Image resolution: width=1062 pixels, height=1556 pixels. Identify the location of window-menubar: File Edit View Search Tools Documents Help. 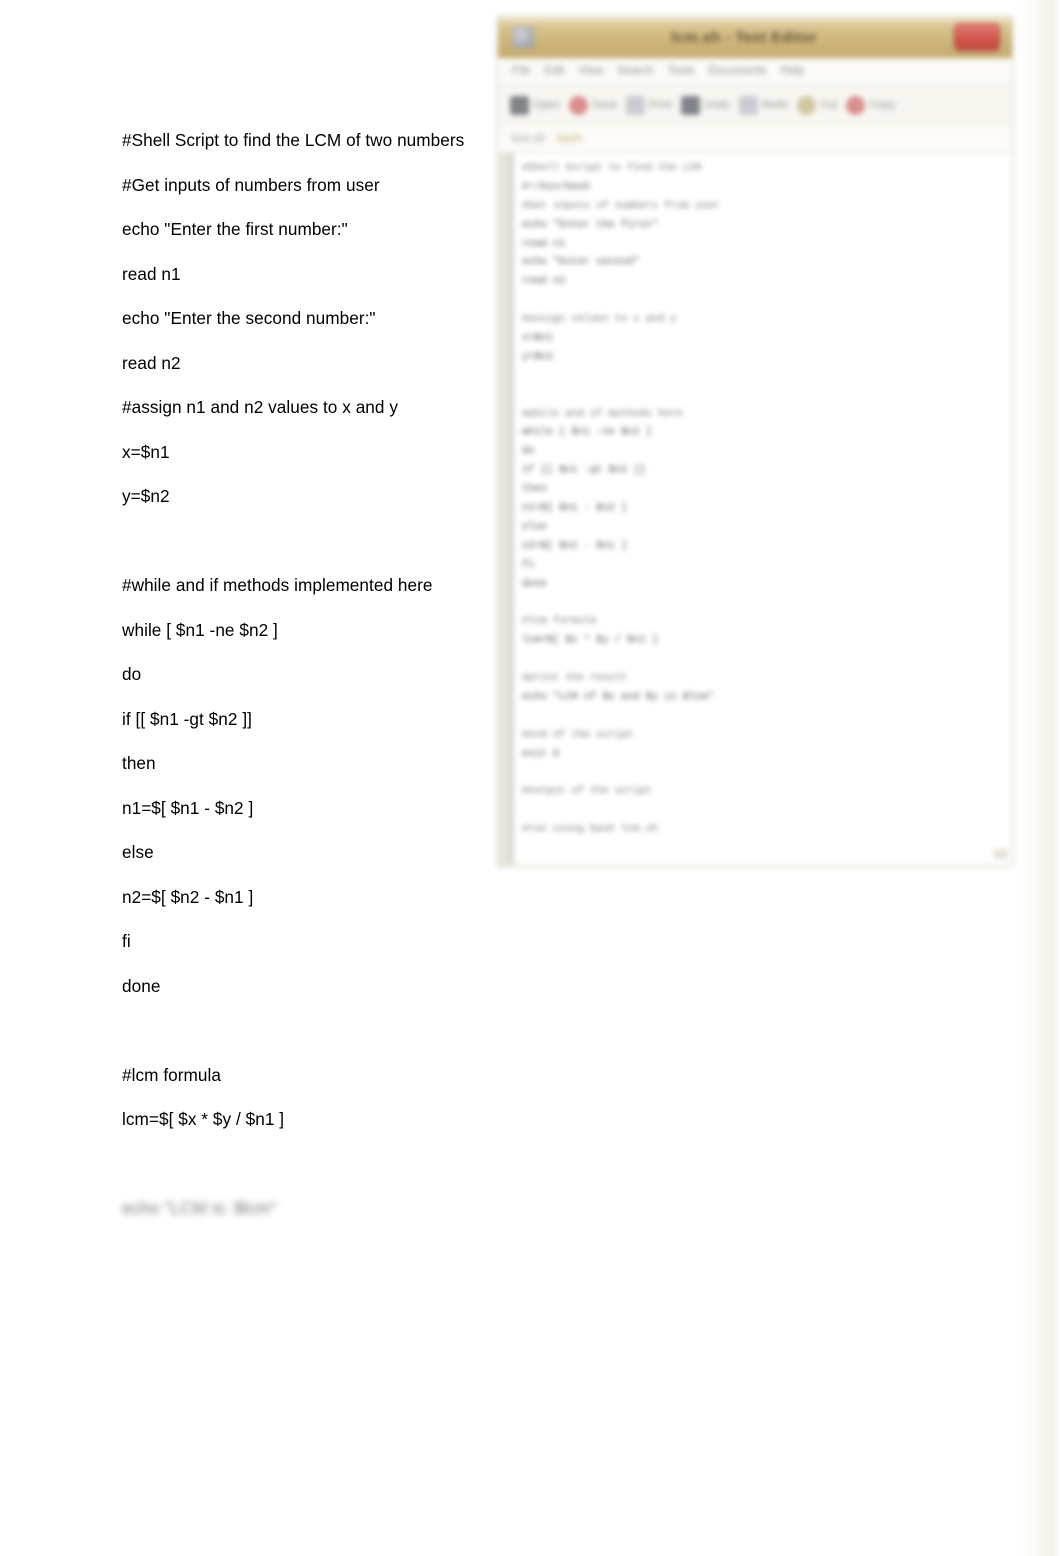
(755, 71).